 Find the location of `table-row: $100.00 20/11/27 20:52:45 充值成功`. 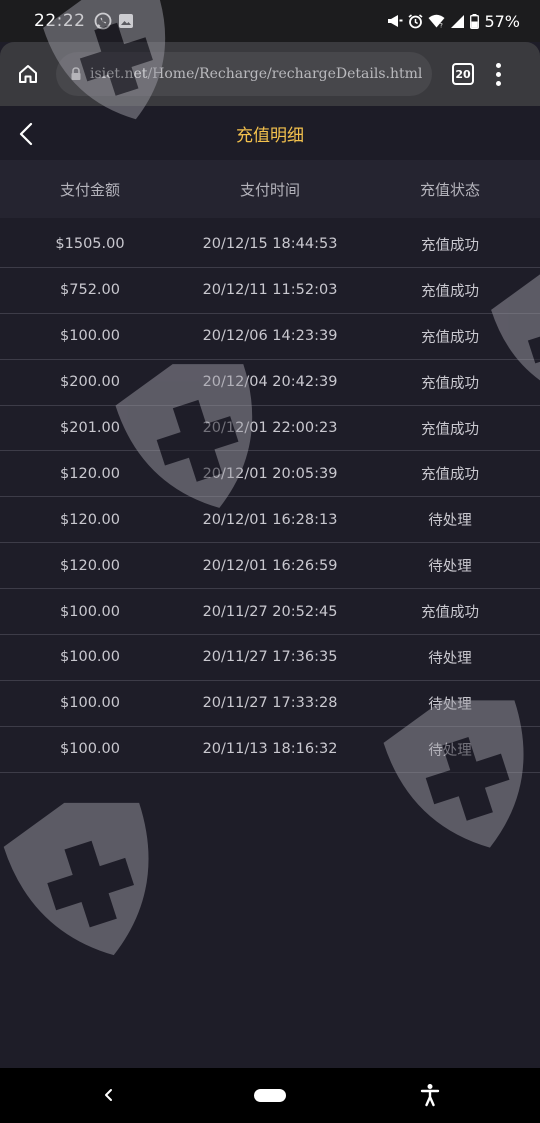

table-row: $100.00 20/11/27 20:52:45 充值成功 is located at coordinates (270, 612).